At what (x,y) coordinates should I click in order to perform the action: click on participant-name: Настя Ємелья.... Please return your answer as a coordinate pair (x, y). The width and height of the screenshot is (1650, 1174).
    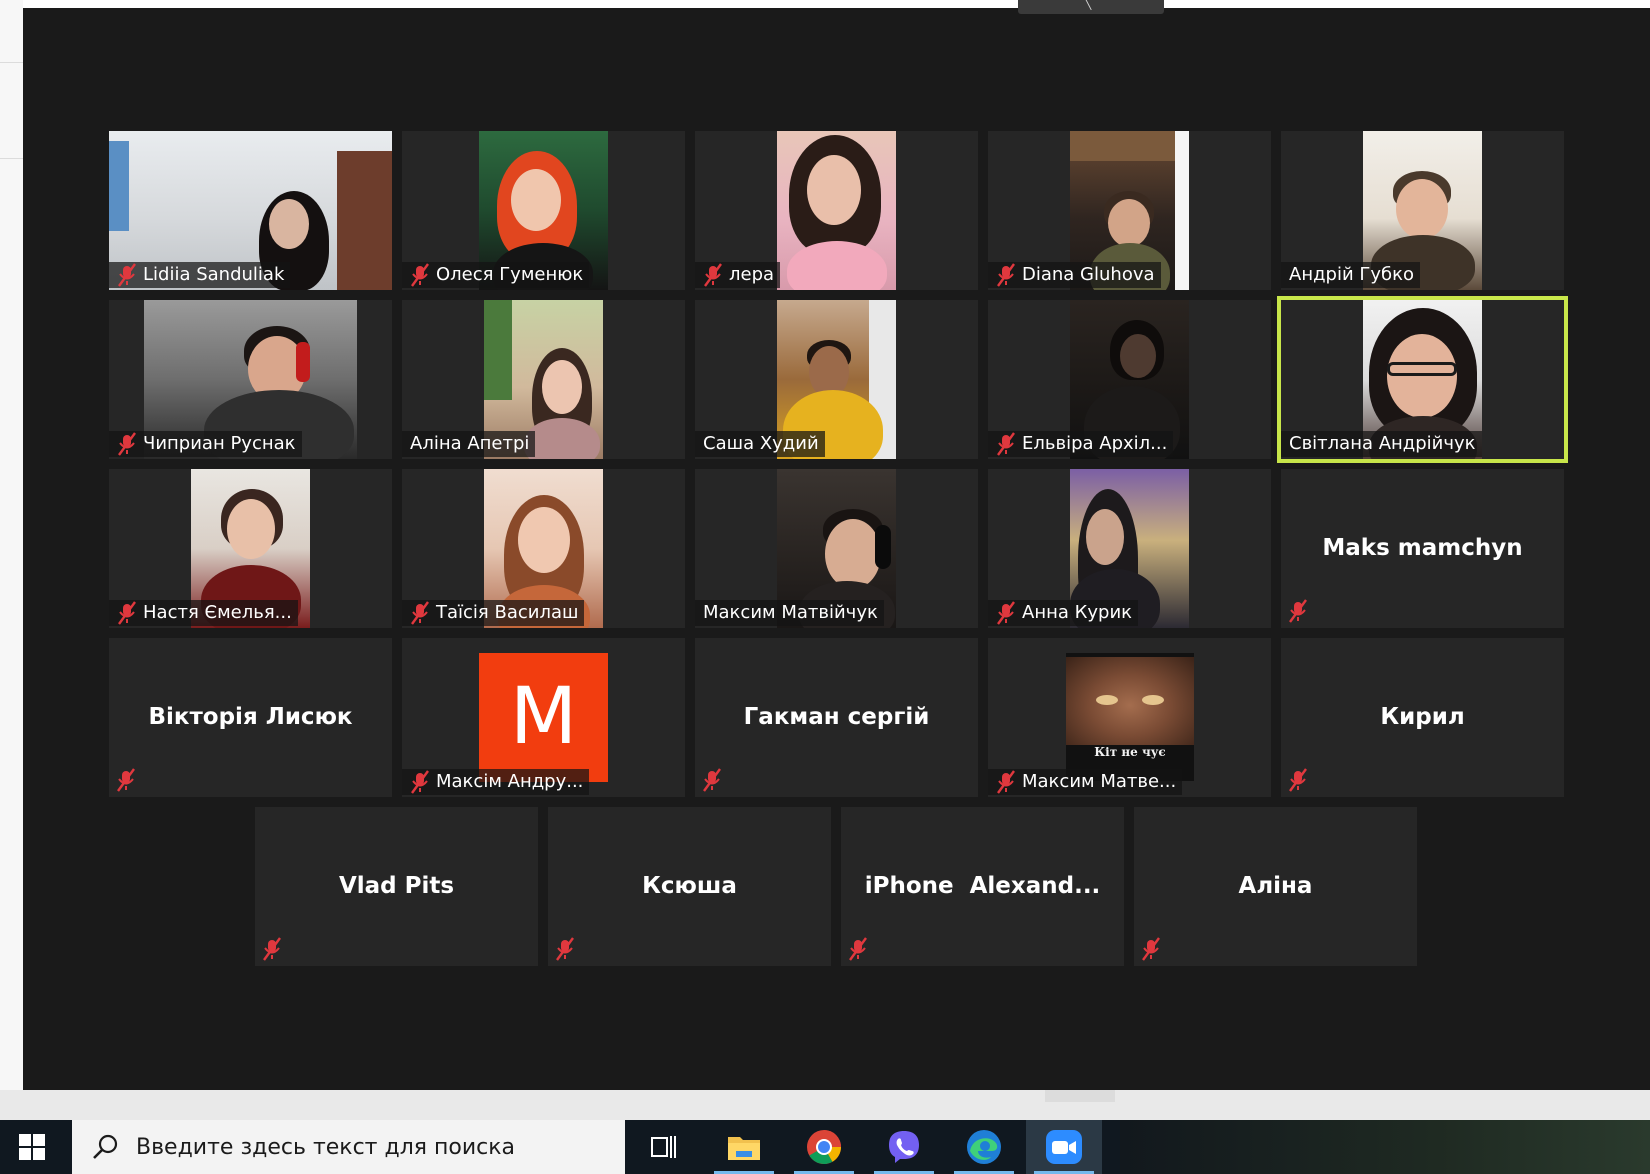
    Looking at the image, I should click on (217, 612).